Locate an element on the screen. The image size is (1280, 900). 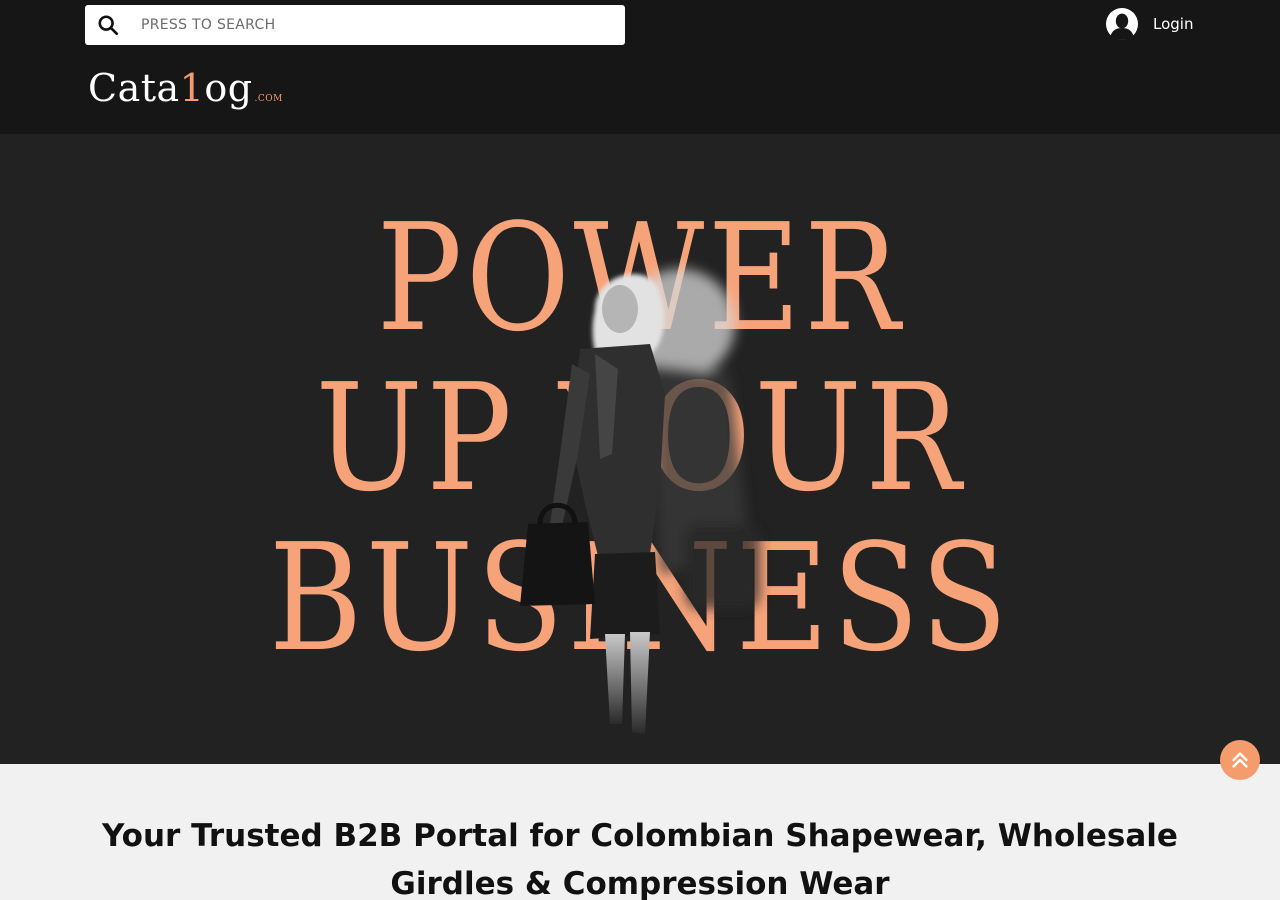
double-chevron-up-icon is located at coordinates (1240, 760).